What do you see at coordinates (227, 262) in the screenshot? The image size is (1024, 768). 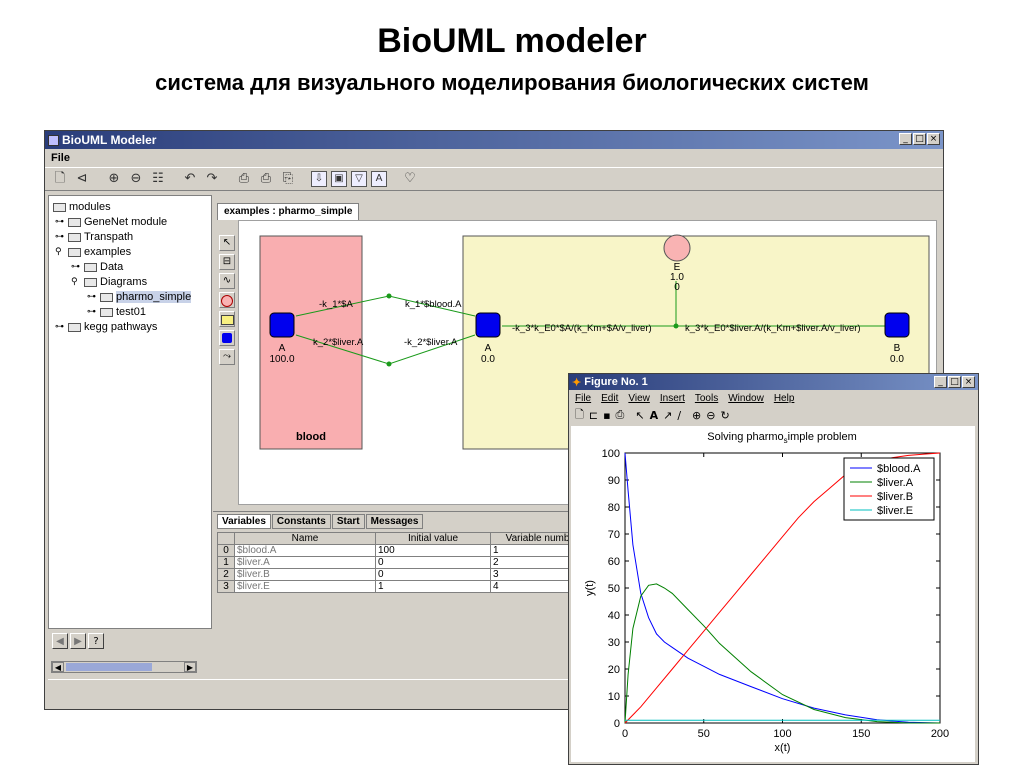 I see `compartment-tool-icon: ⊟` at bounding box center [227, 262].